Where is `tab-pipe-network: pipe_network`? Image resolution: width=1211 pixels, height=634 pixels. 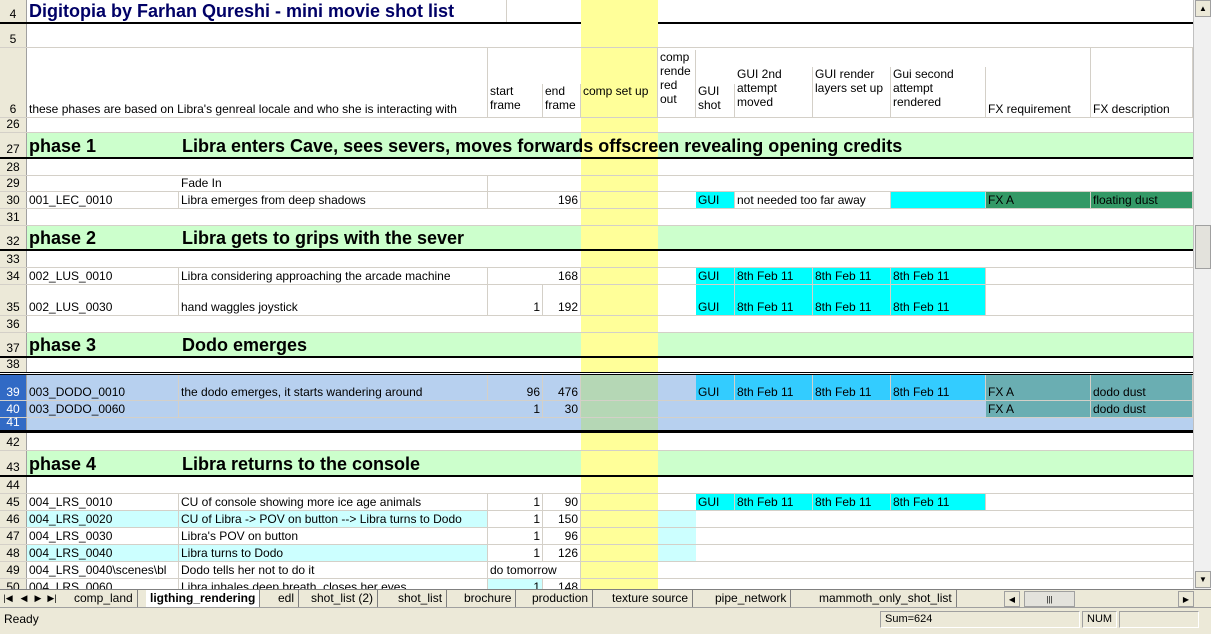
tab-pipe-network: pipe_network is located at coordinates (751, 598).